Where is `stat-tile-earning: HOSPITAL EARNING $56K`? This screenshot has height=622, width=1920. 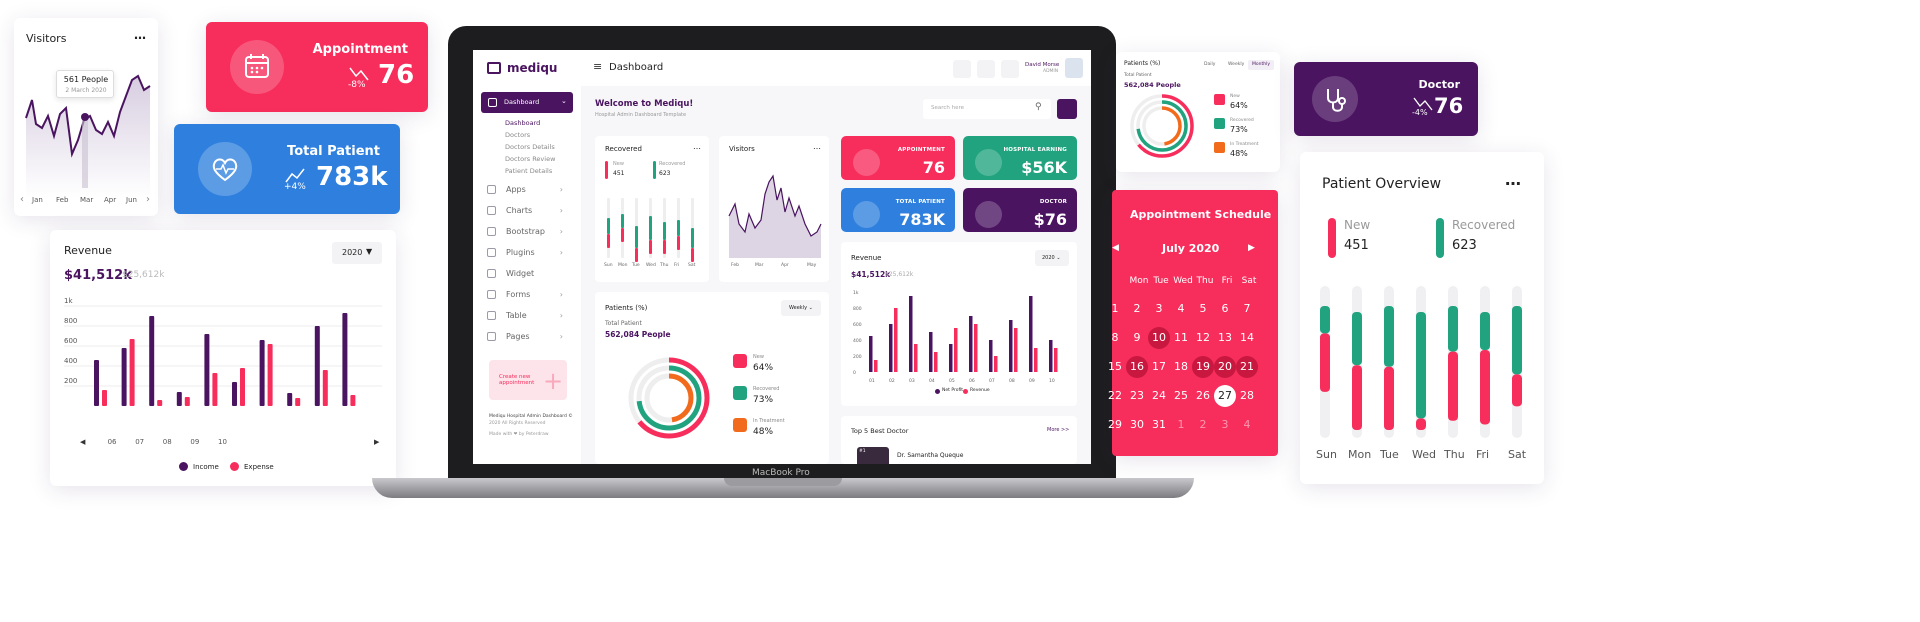 stat-tile-earning: HOSPITAL EARNING $56K is located at coordinates (1020, 158).